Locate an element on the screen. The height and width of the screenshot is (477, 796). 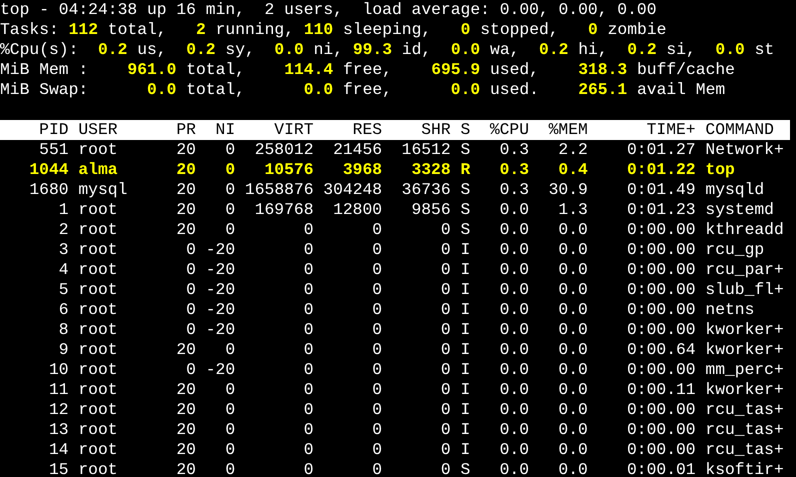
table-cell-text: 30.9 is located at coordinates (568, 190).